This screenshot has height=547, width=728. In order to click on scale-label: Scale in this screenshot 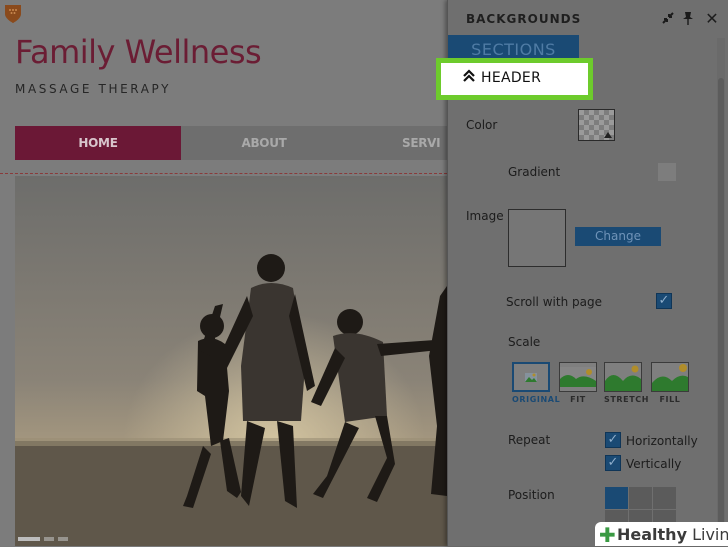, I will do `click(524, 342)`.